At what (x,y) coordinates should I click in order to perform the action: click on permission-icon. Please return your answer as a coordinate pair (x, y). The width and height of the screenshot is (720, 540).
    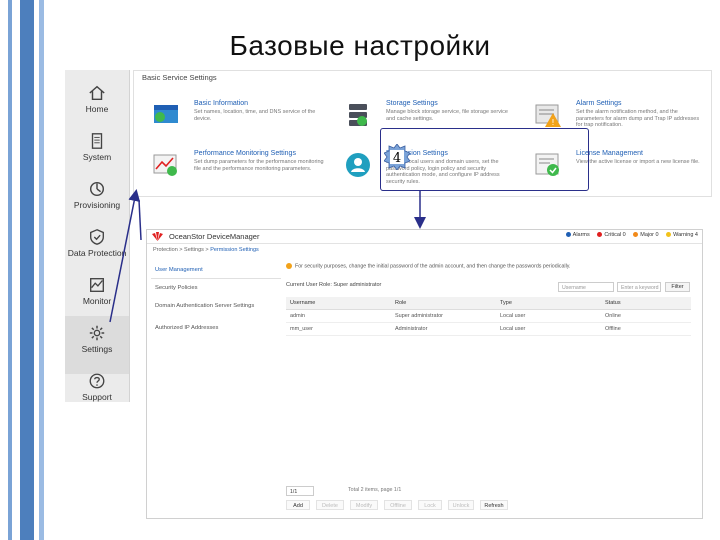
    Looking at the image, I should click on (358, 165).